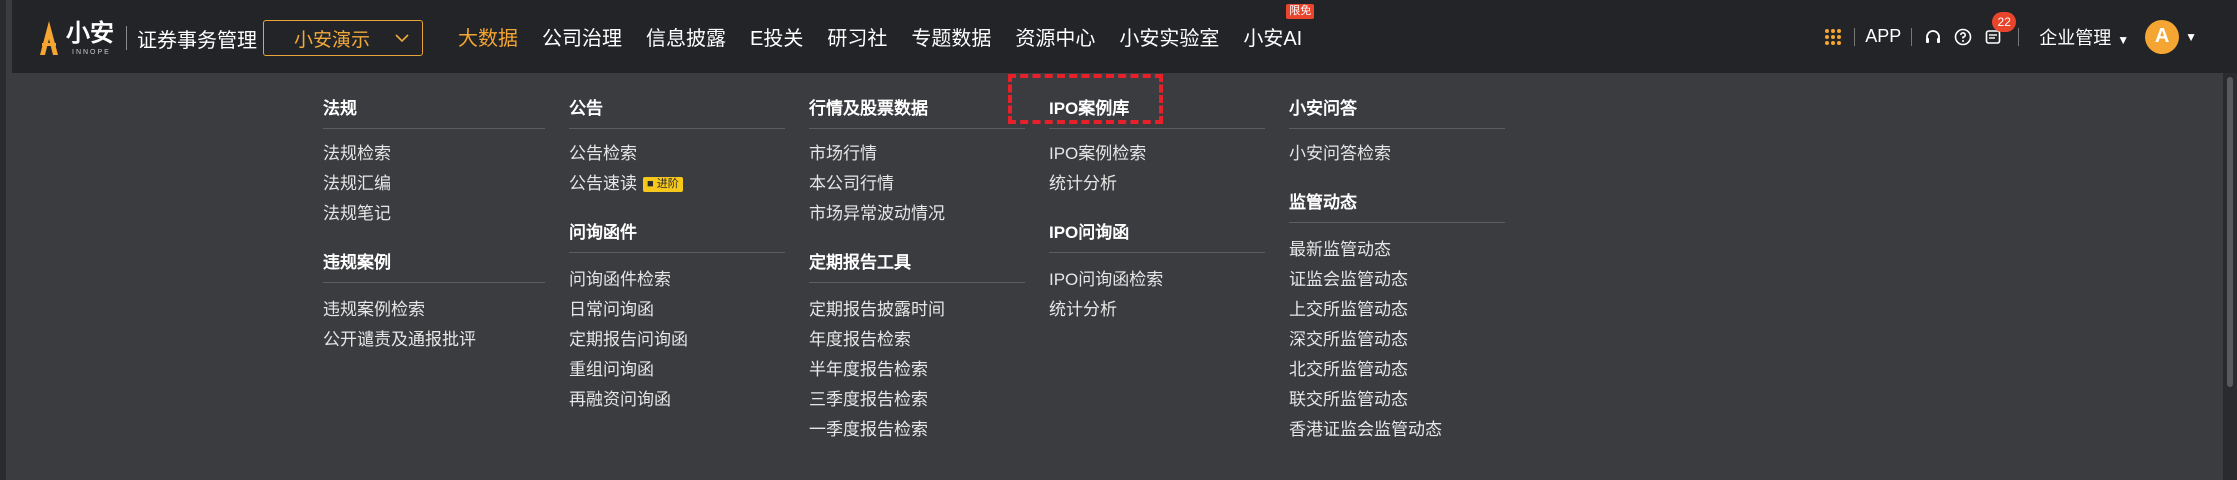 The image size is (2237, 480). Describe the element at coordinates (603, 183) in the screenshot. I see `menu-link-label: 公告速读` at that location.